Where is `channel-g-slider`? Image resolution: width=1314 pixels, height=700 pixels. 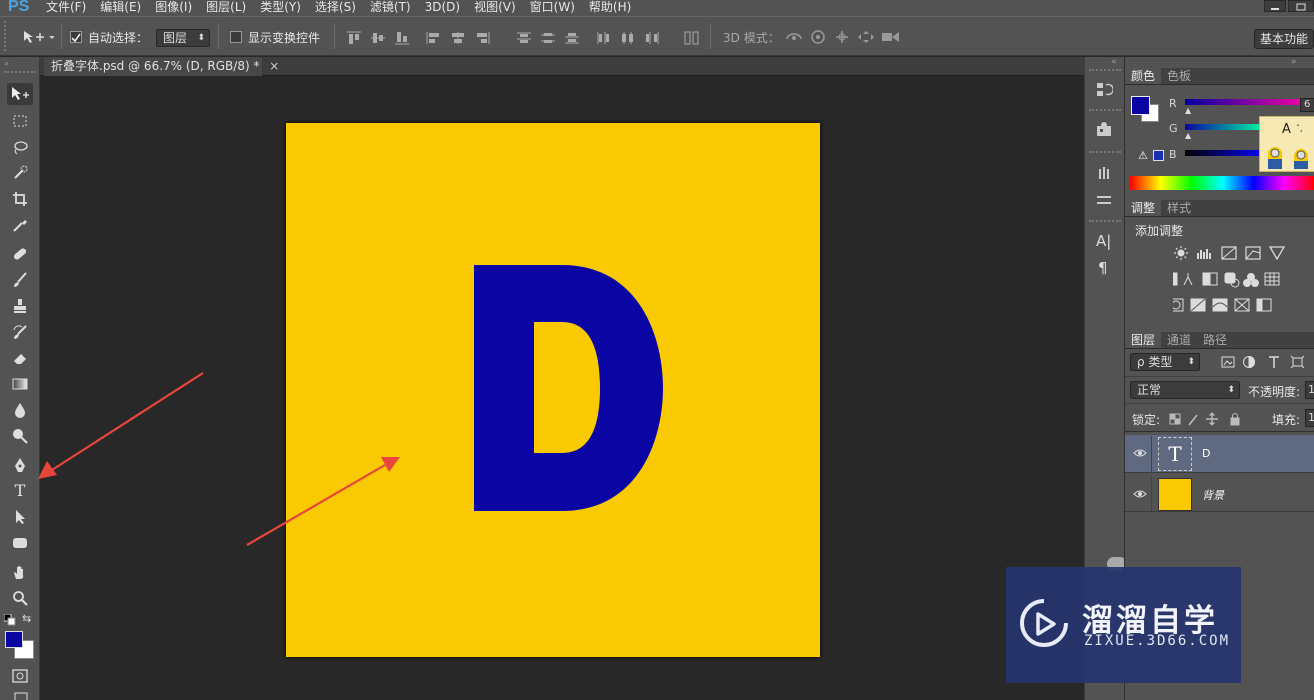 channel-g-slider is located at coordinates (1225, 127).